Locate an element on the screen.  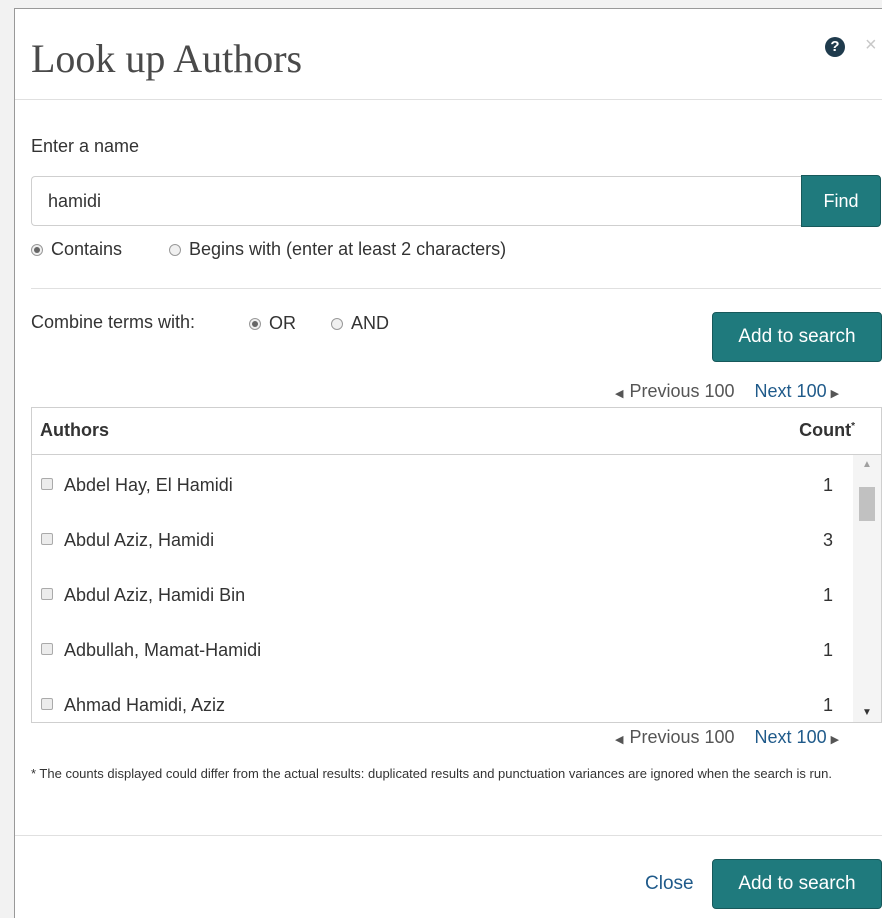
enter-name-label: Enter a name is located at coordinates (85, 146).